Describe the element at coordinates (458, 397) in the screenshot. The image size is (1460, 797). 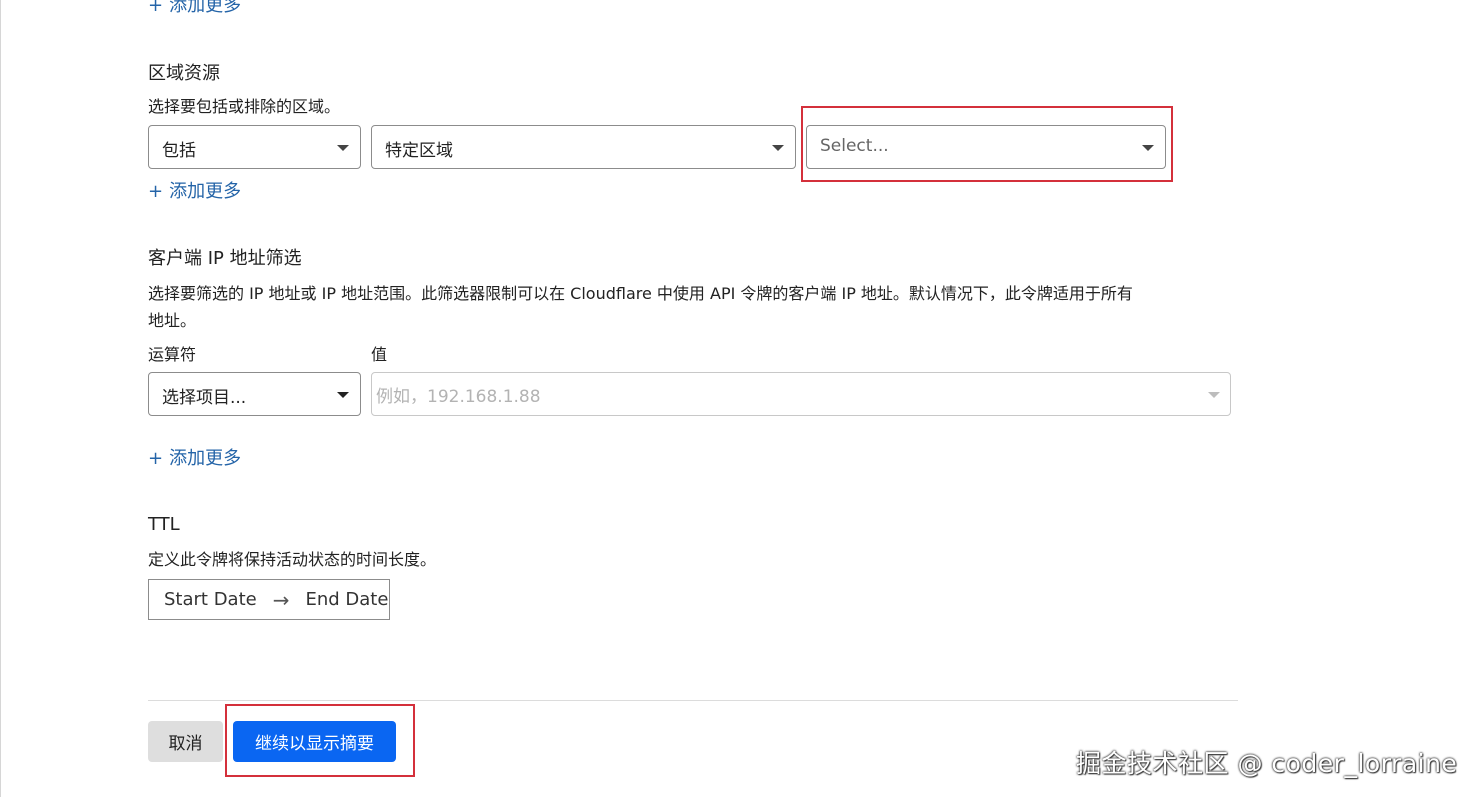
I see `ip-value-placeholder: 例如，192.168.1.88` at that location.